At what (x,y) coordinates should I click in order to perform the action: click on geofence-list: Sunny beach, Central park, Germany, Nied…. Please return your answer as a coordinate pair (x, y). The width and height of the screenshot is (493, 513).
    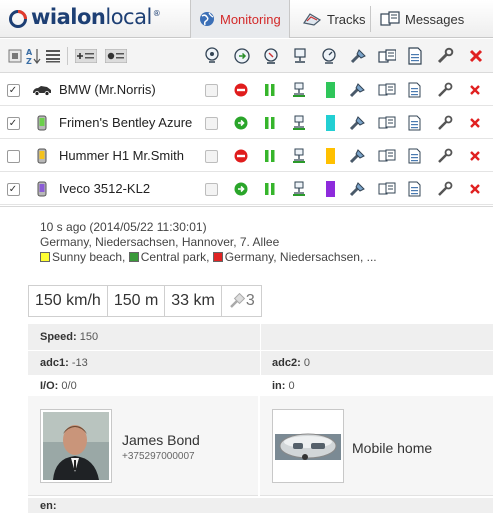
    Looking at the image, I should click on (208, 257).